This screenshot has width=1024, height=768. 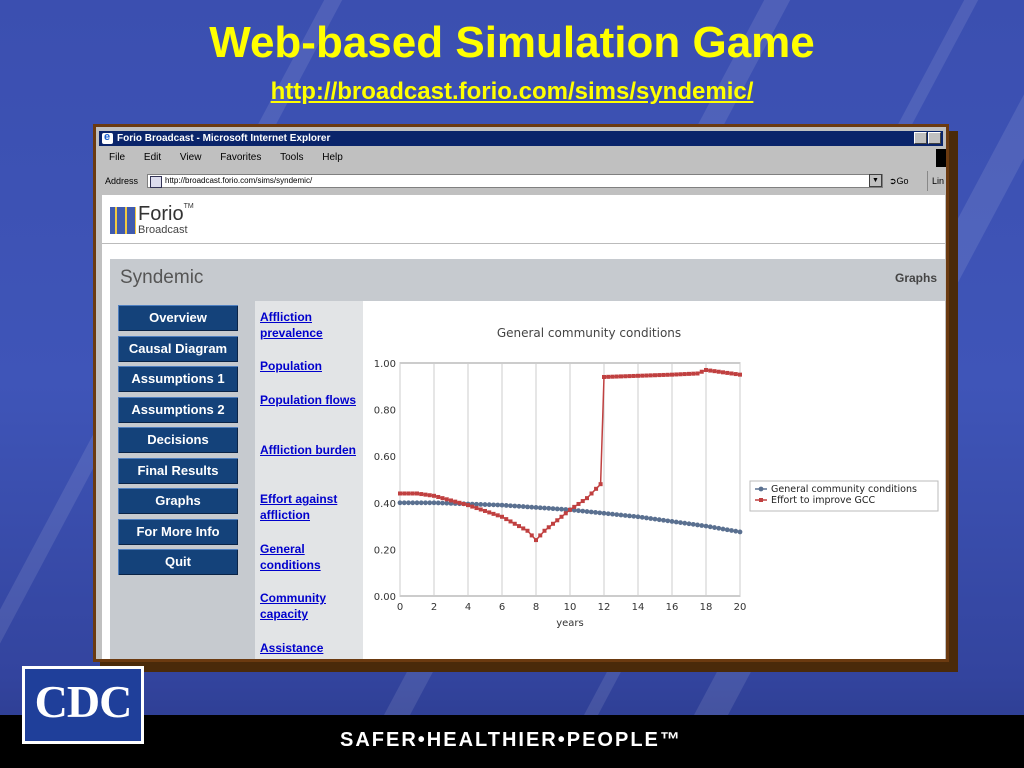 What do you see at coordinates (308, 507) in the screenshot?
I see `link-effort-against-affliction: Effort against affliction` at bounding box center [308, 507].